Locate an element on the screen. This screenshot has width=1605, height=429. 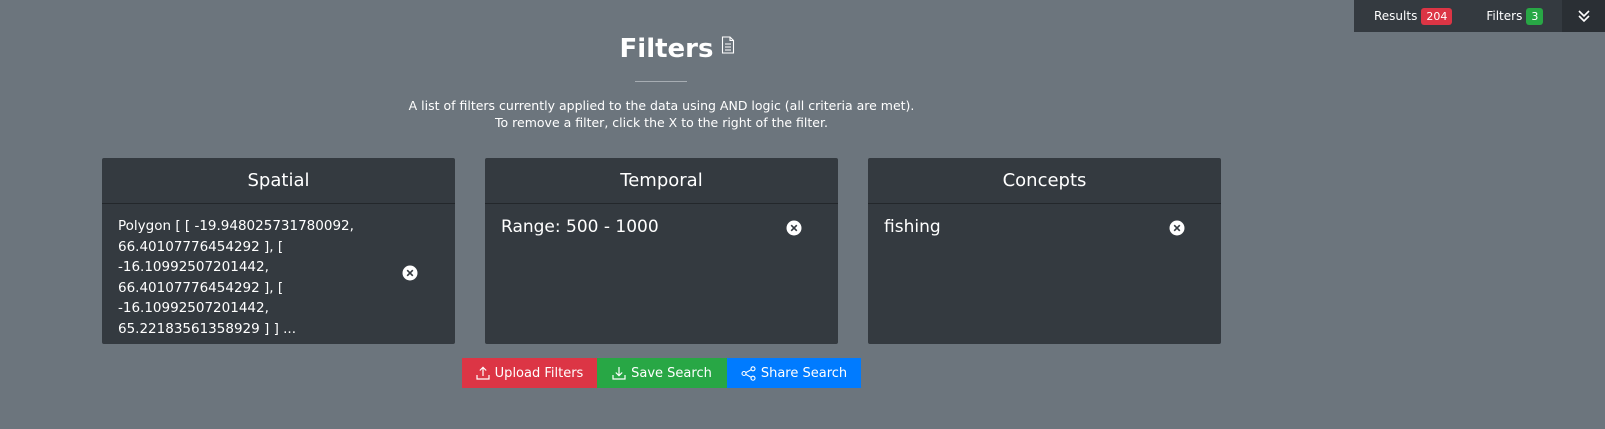
spatial-card-heading: Spatial is located at coordinates (278, 181).